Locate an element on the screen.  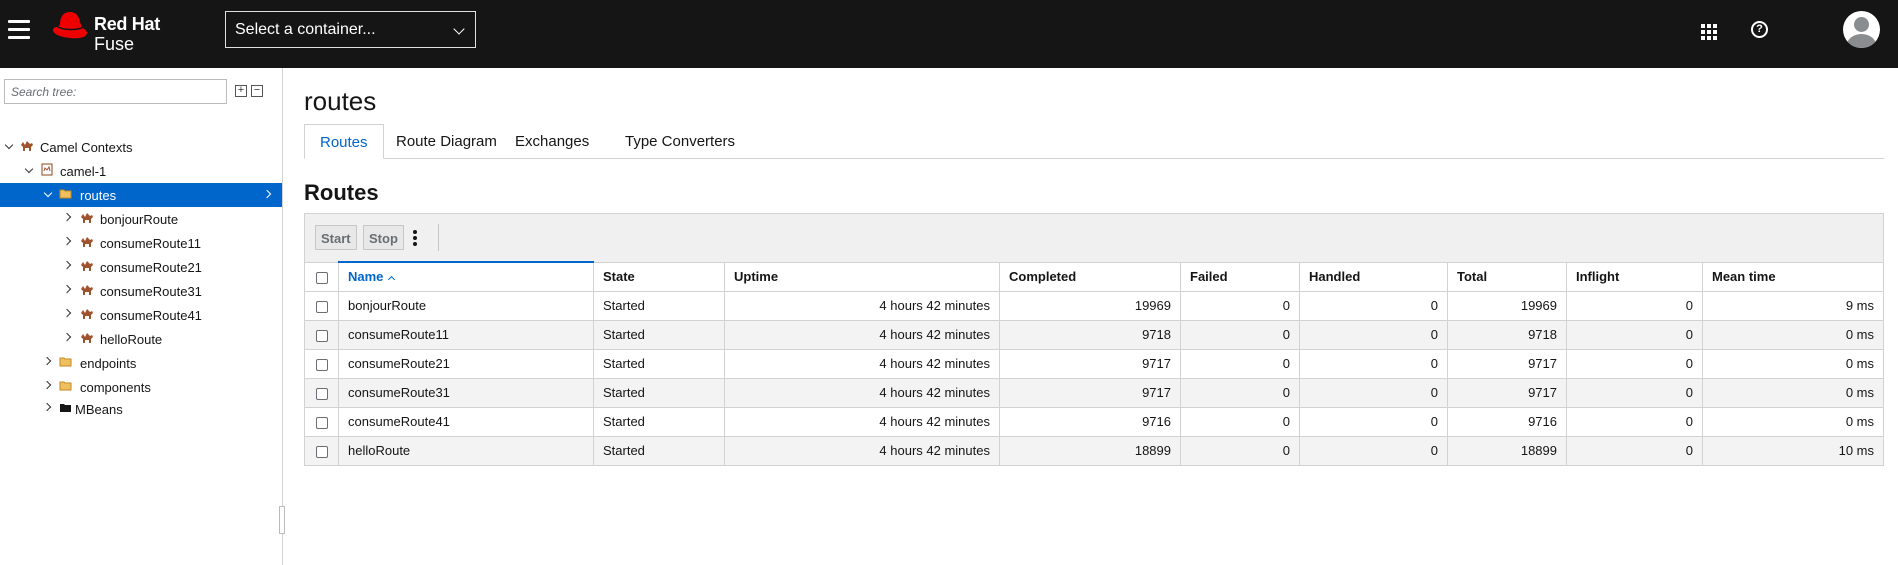
tree-label: bonjourRoute is located at coordinates (139, 219).